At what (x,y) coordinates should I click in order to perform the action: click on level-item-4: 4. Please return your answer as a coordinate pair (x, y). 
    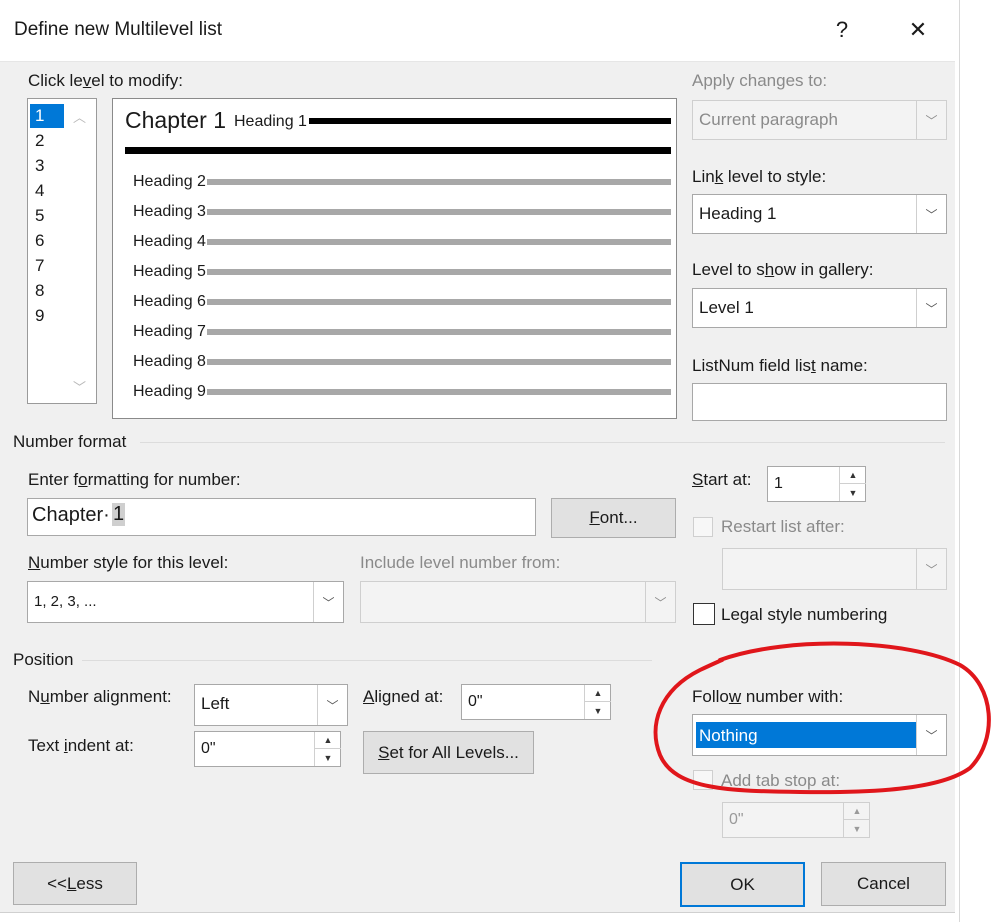
    Looking at the image, I should click on (47, 191).